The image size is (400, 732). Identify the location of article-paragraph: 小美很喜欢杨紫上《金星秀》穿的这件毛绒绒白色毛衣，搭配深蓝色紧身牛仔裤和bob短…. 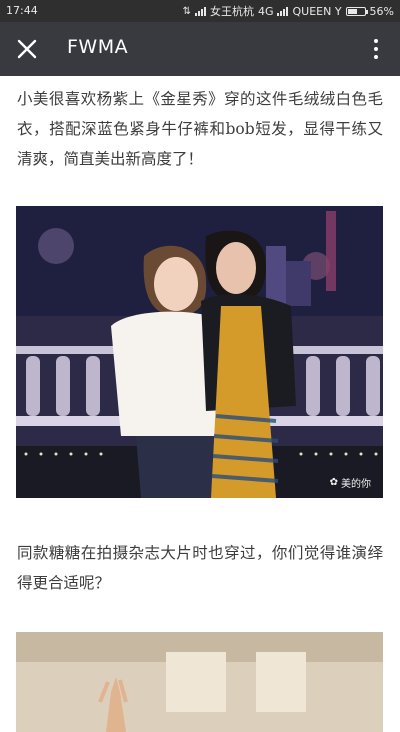
(200, 129).